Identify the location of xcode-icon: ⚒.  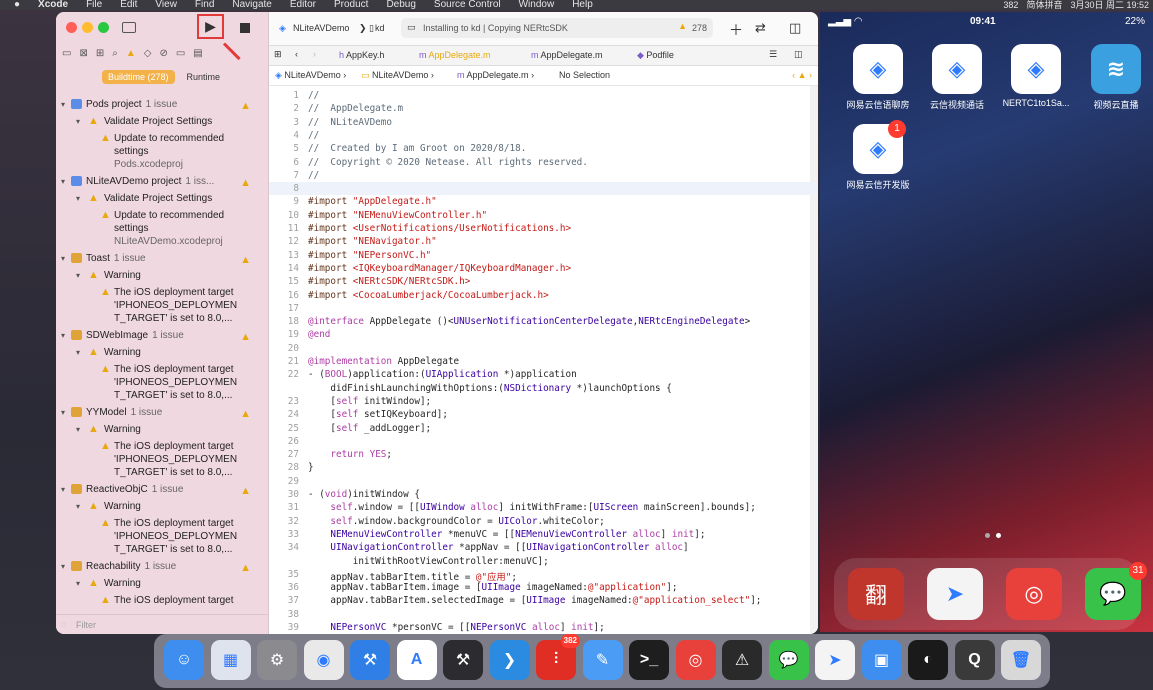
(370, 660).